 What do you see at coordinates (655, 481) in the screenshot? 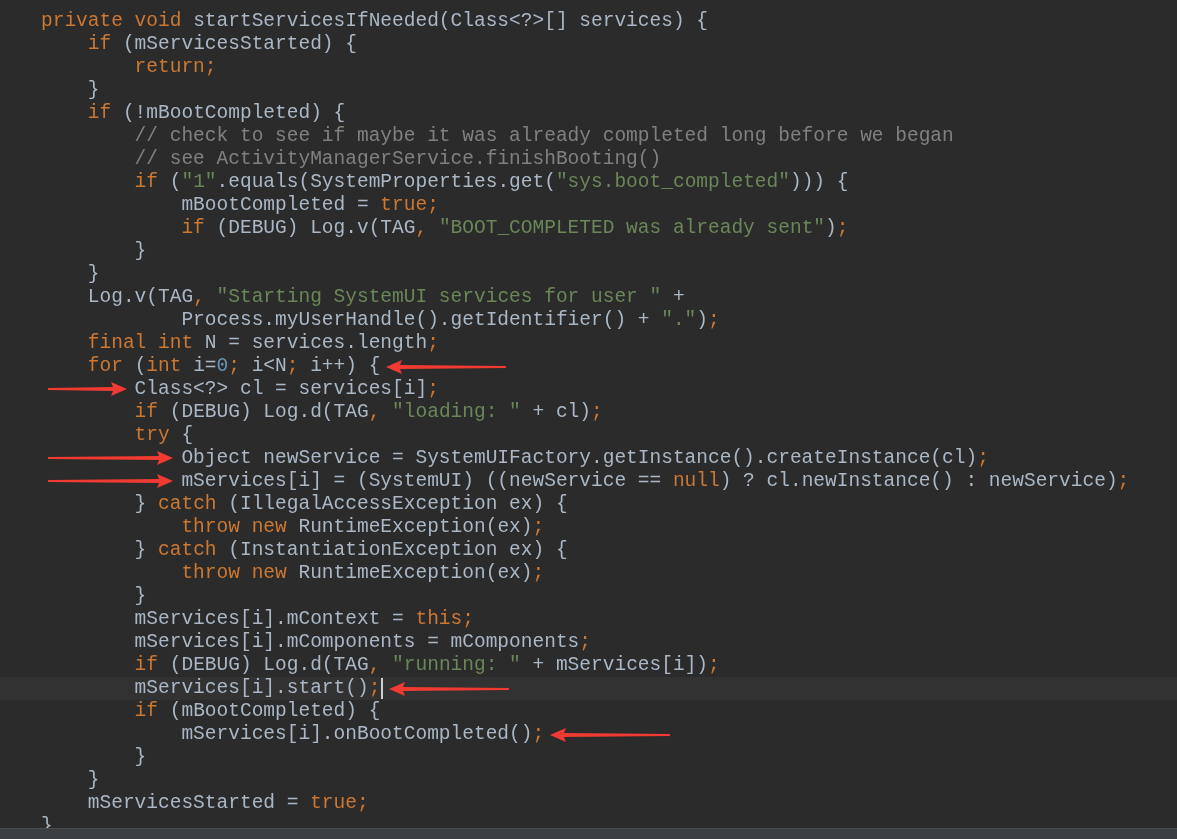
I see `code-line: mServices[i] = (SystemUI) ((newService == null) ? cl.newInstance() : newService);` at bounding box center [655, 481].